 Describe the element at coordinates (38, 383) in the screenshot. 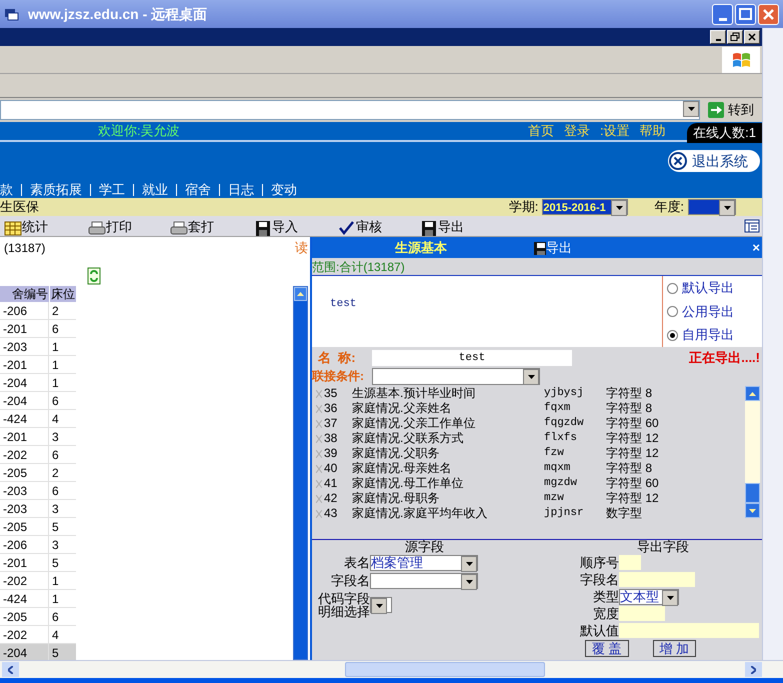

I see `table-row: -204 1` at that location.